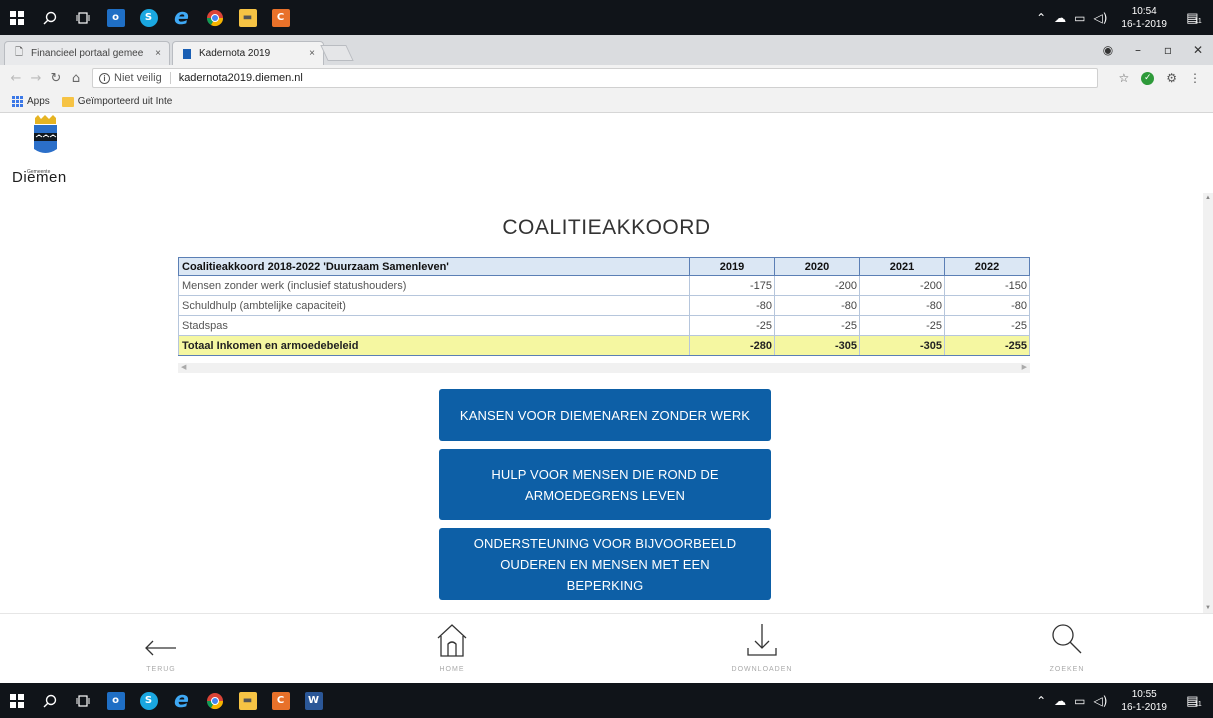 Image resolution: width=1213 pixels, height=718 pixels. What do you see at coordinates (337, 53) in the screenshot?
I see `new-tab-button` at bounding box center [337, 53].